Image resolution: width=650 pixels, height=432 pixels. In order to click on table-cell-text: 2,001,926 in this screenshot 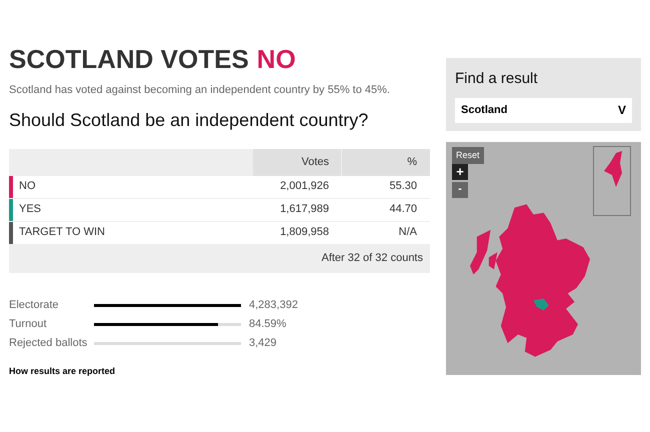, I will do `click(304, 186)`.